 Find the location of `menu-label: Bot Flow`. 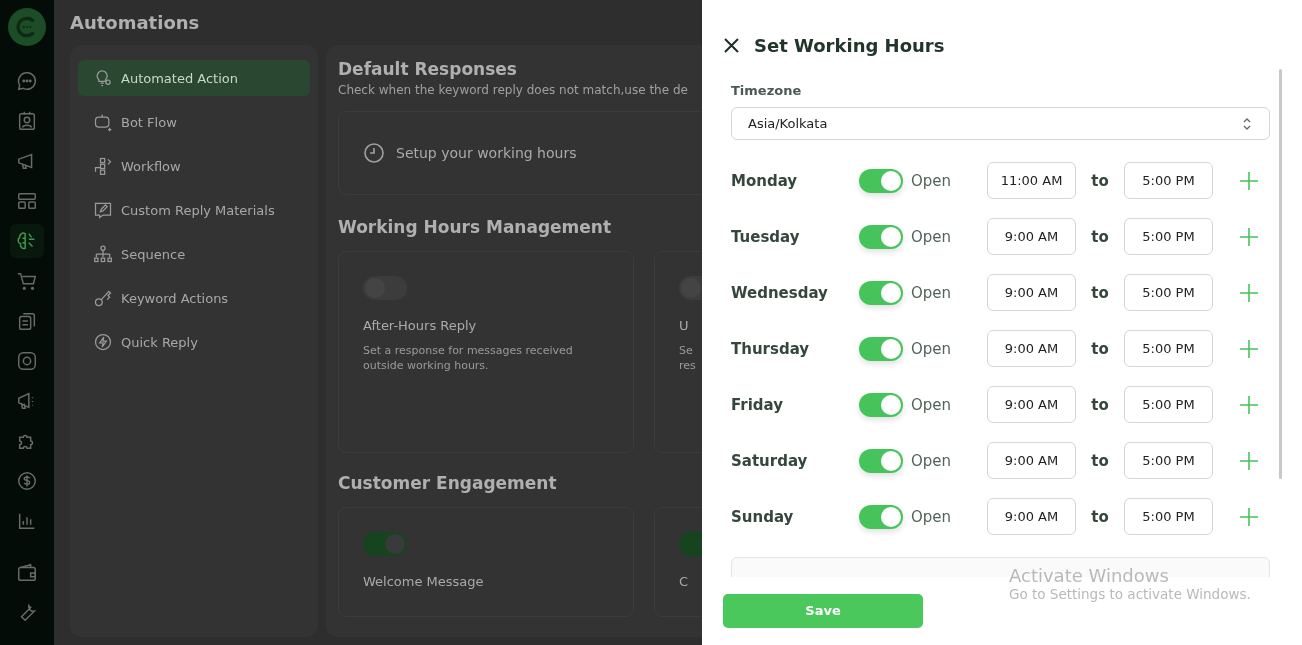

menu-label: Bot Flow is located at coordinates (149, 122).